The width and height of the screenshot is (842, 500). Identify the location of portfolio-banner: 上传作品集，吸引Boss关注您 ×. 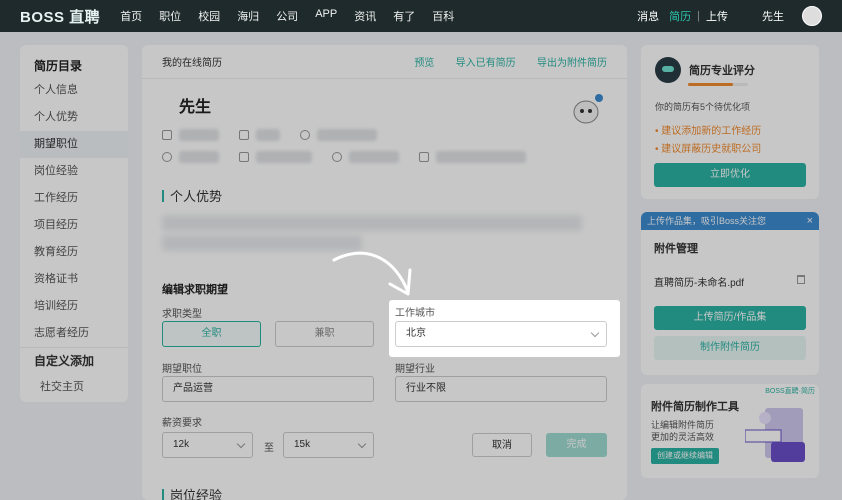
(730, 221).